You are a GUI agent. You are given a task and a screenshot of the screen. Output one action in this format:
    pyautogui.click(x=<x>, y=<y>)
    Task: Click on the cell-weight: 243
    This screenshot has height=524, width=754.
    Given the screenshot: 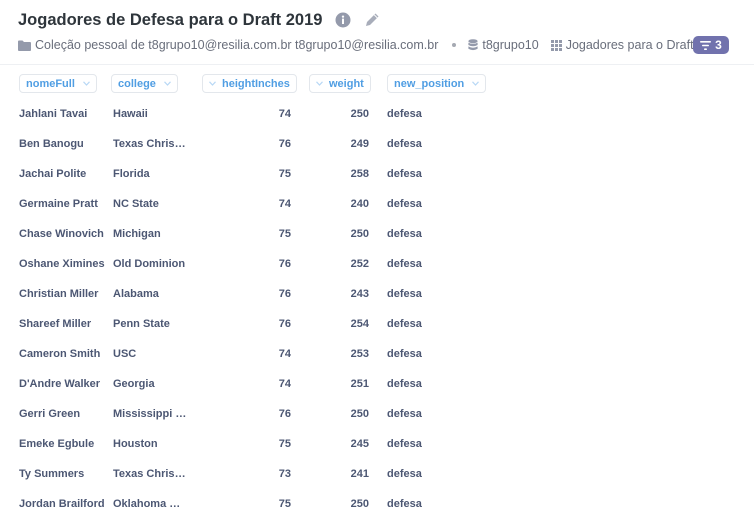 What is the action you would take?
    pyautogui.click(x=359, y=294)
    